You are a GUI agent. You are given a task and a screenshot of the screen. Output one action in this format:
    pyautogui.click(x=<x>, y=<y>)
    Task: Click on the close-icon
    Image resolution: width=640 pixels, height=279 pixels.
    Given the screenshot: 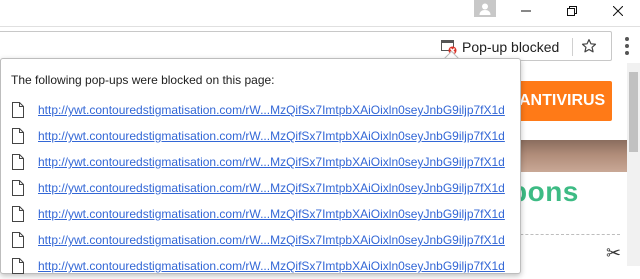 What is the action you would take?
    pyautogui.click(x=618, y=11)
    